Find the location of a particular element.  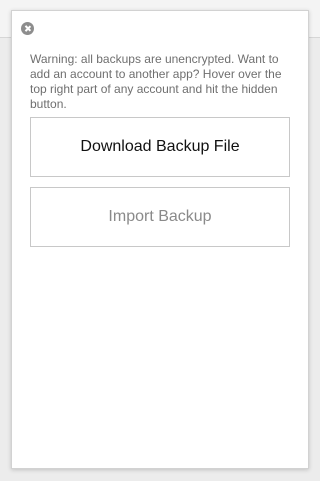

close-icon is located at coordinates (27, 28).